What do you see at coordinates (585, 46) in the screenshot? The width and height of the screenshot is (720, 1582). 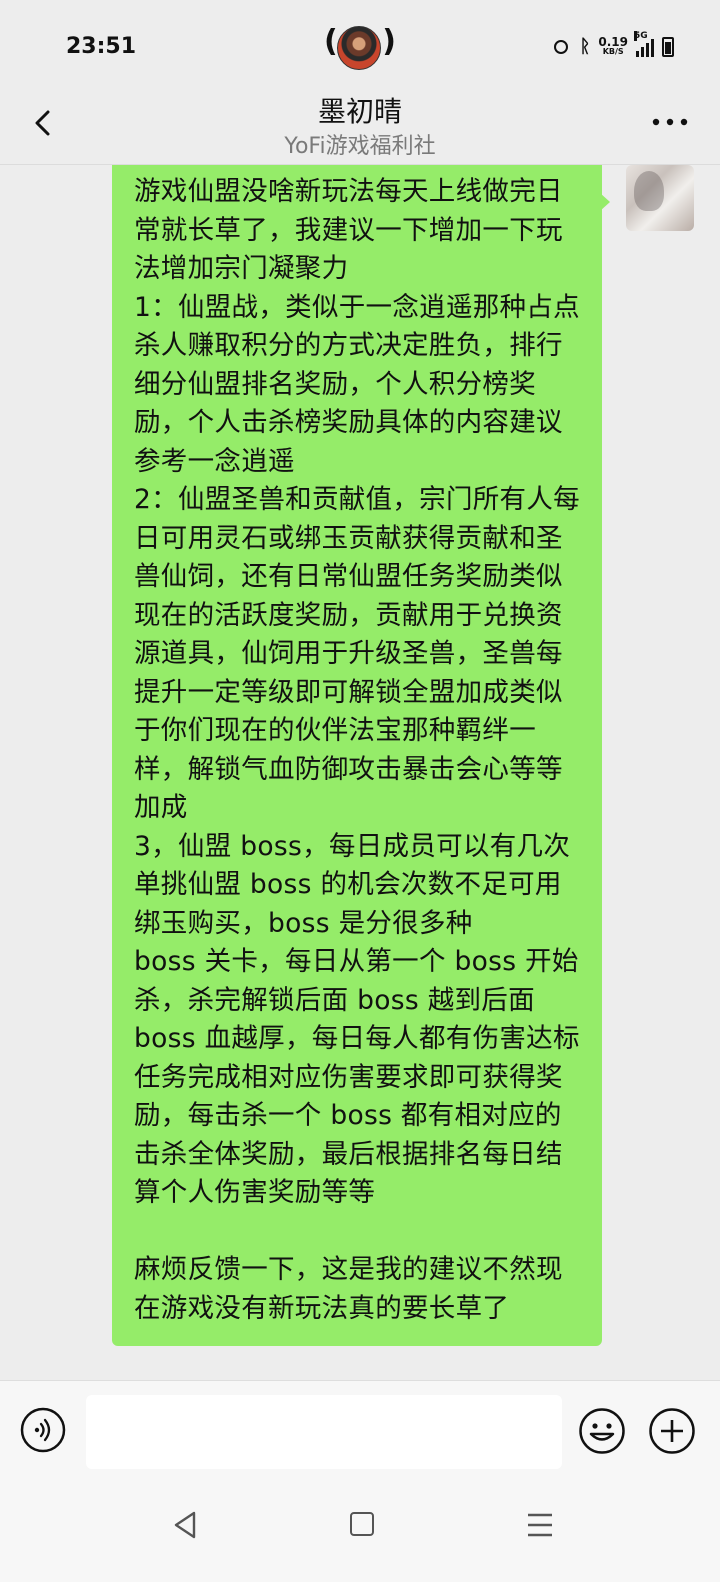 I see `bluetooth-icon: ᚱ` at bounding box center [585, 46].